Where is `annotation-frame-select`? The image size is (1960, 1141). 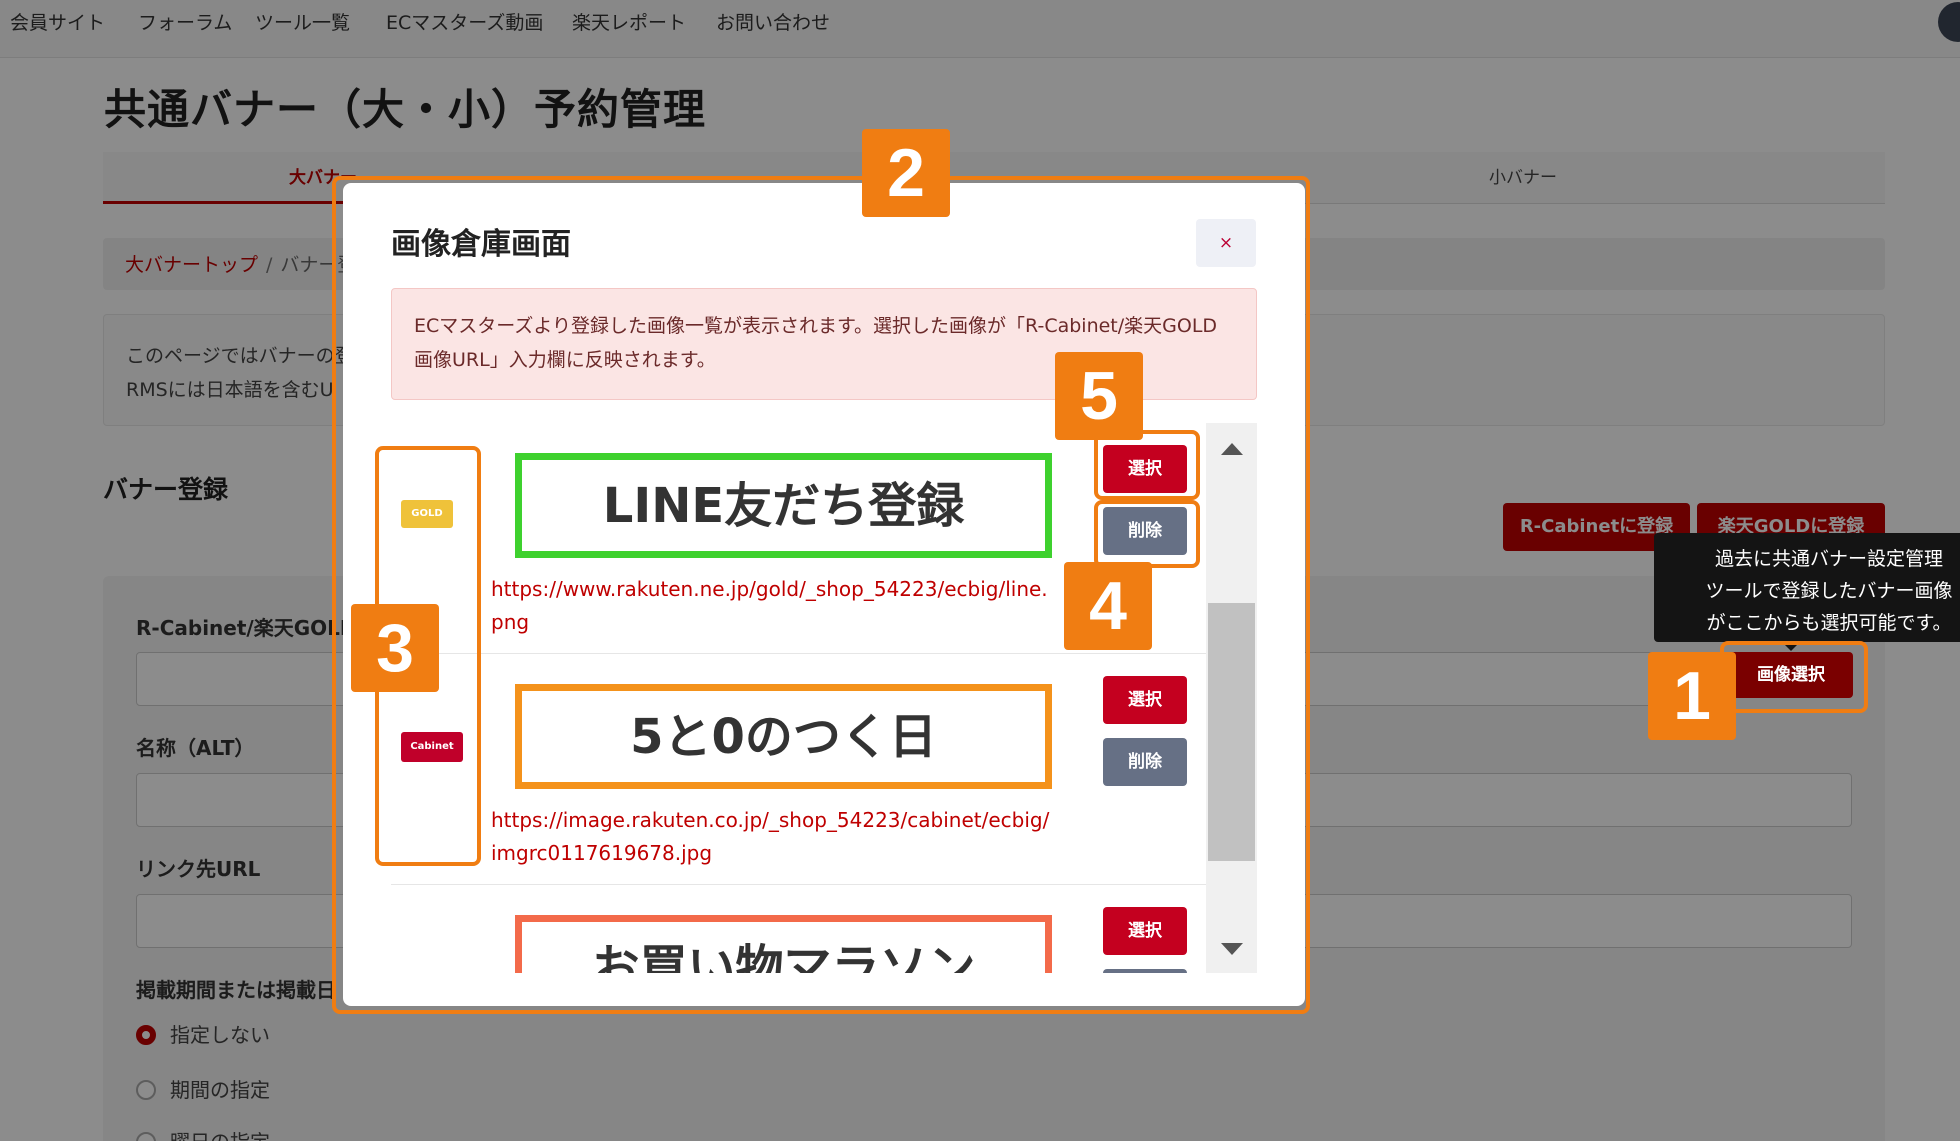
annotation-frame-select is located at coordinates (1147, 465).